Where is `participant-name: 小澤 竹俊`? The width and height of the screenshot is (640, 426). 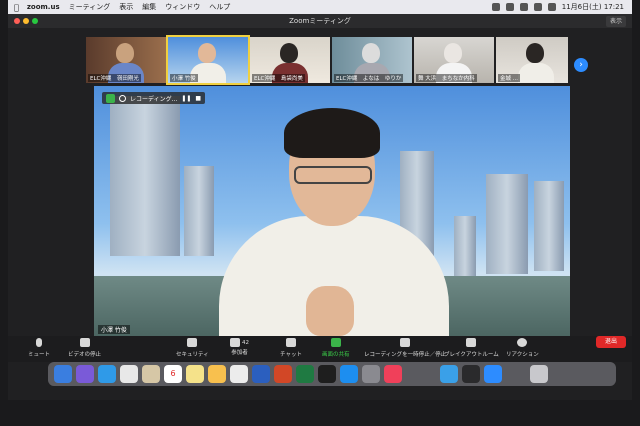
participant-name: 小澤 竹俊 is located at coordinates (184, 78).